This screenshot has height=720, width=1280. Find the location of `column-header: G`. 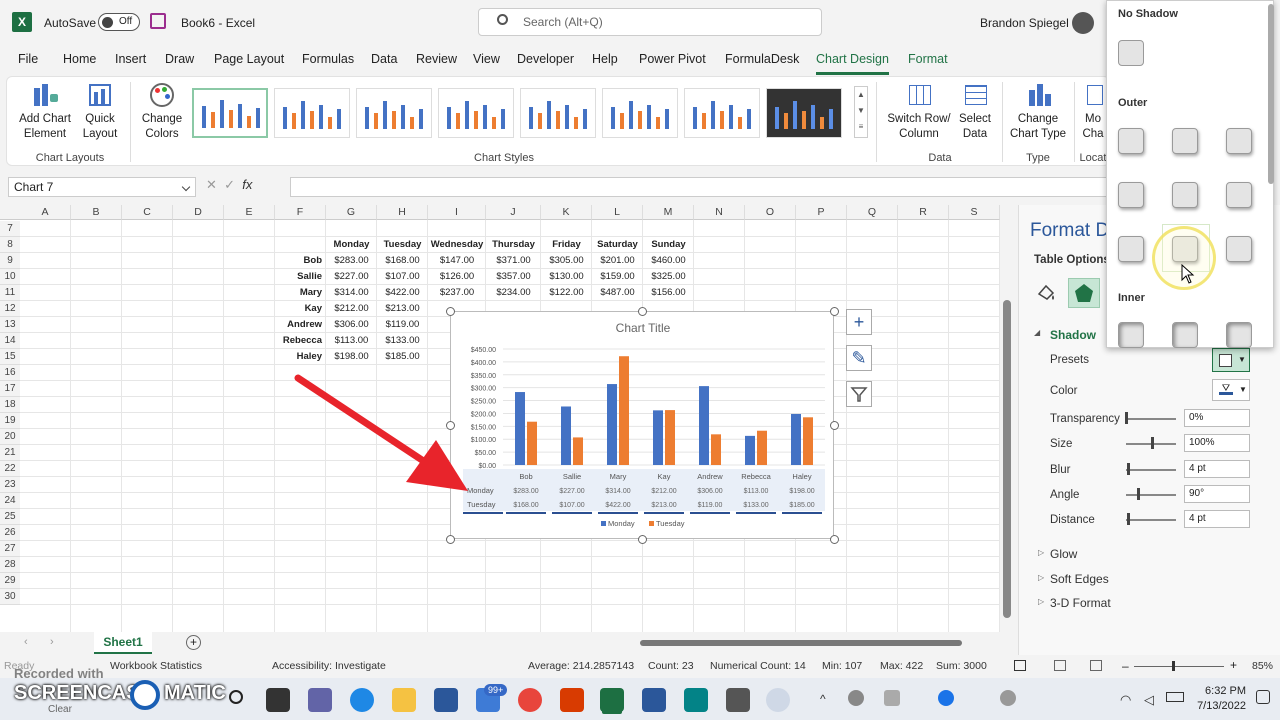

column-header: G is located at coordinates (351, 212).